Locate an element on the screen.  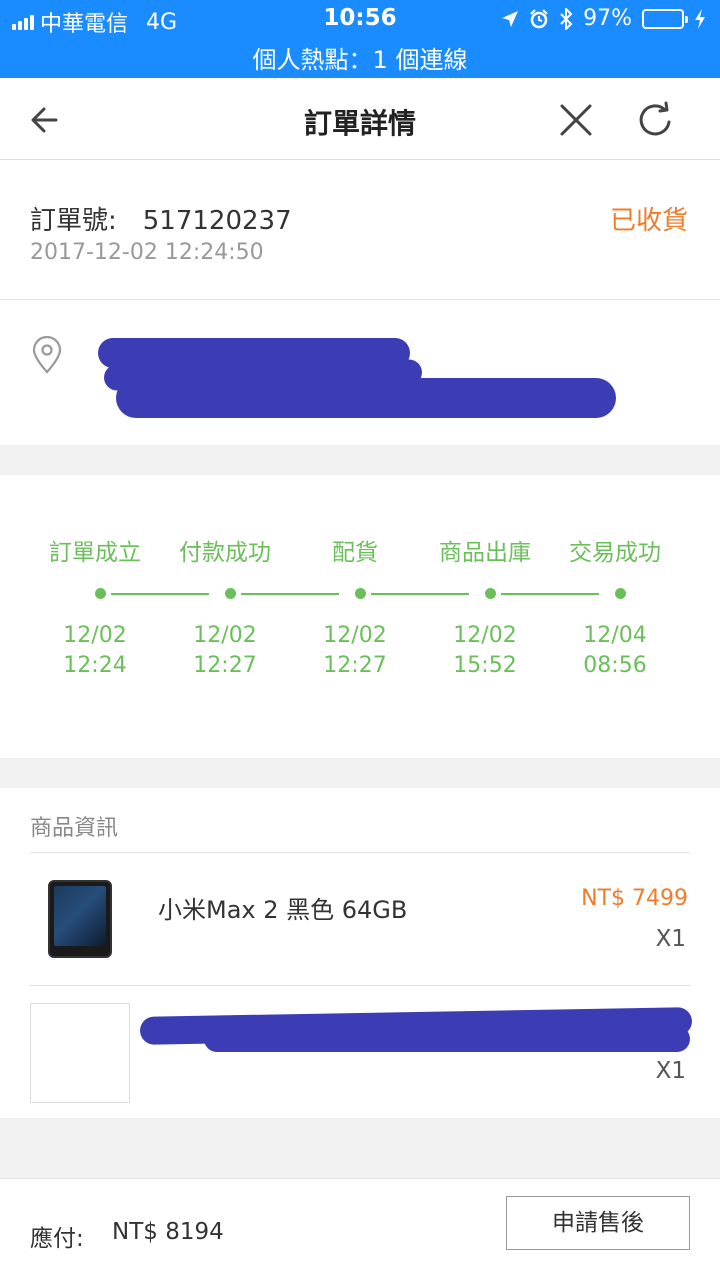
step-label: 付款成功 is located at coordinates (225, 553).